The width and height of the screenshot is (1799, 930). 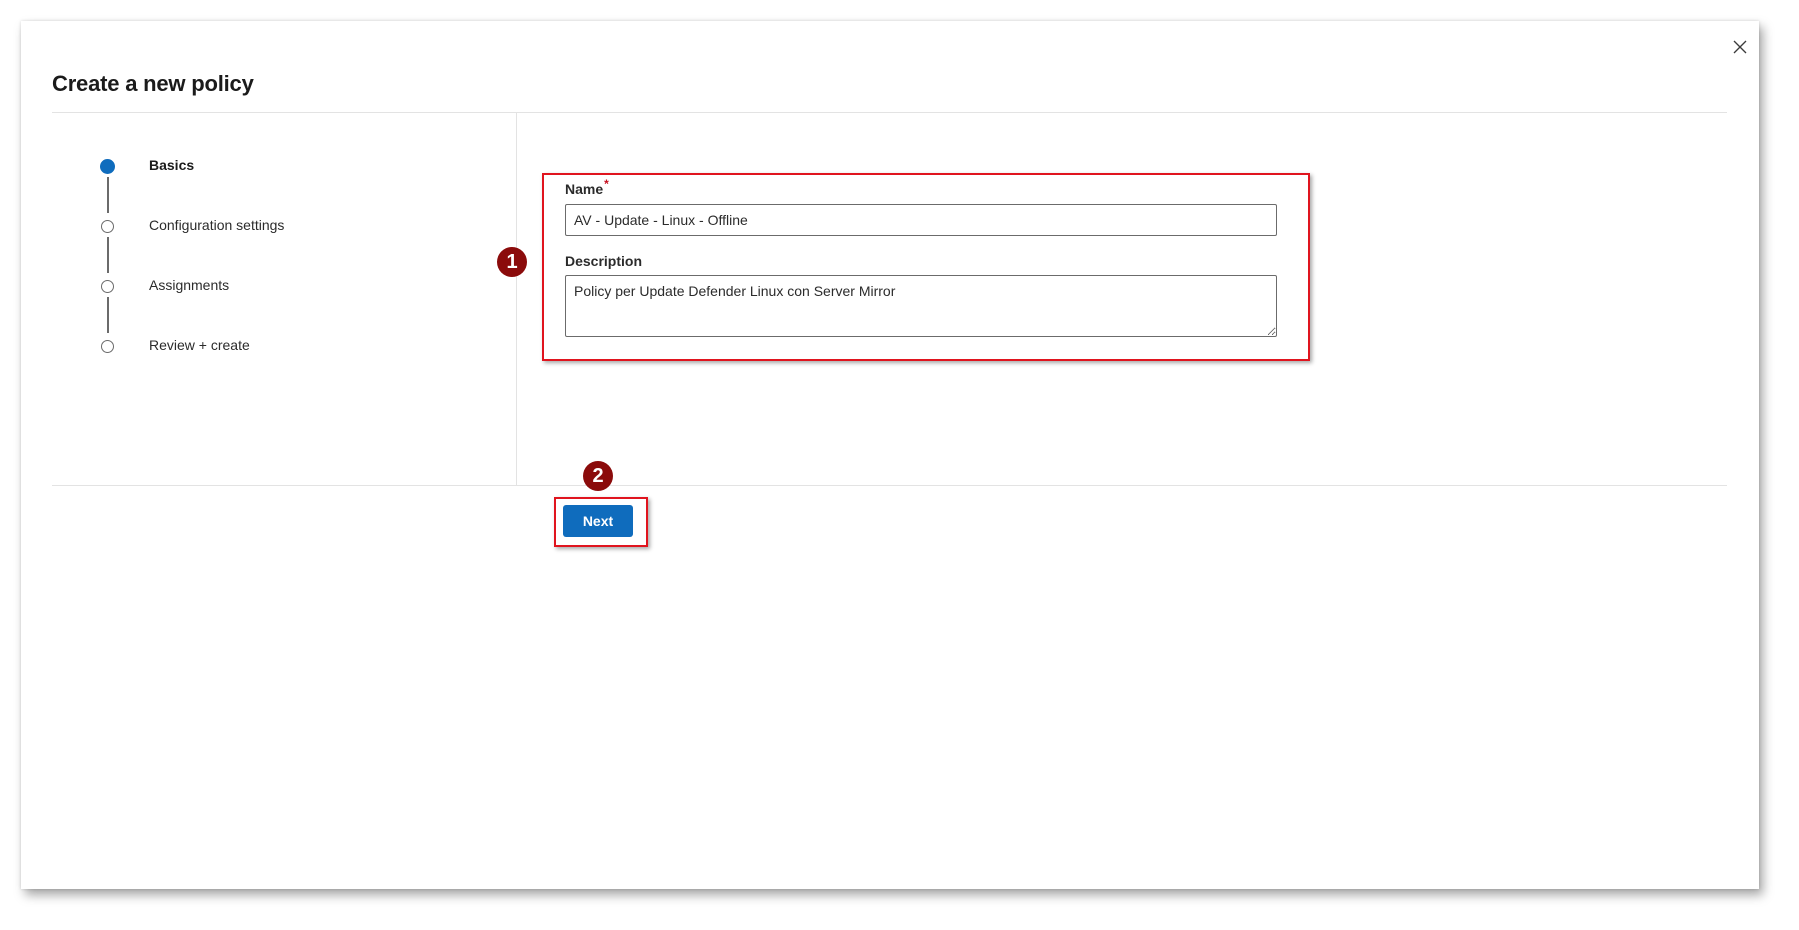 What do you see at coordinates (598, 476) in the screenshot?
I see `annotation-marker-2: 2` at bounding box center [598, 476].